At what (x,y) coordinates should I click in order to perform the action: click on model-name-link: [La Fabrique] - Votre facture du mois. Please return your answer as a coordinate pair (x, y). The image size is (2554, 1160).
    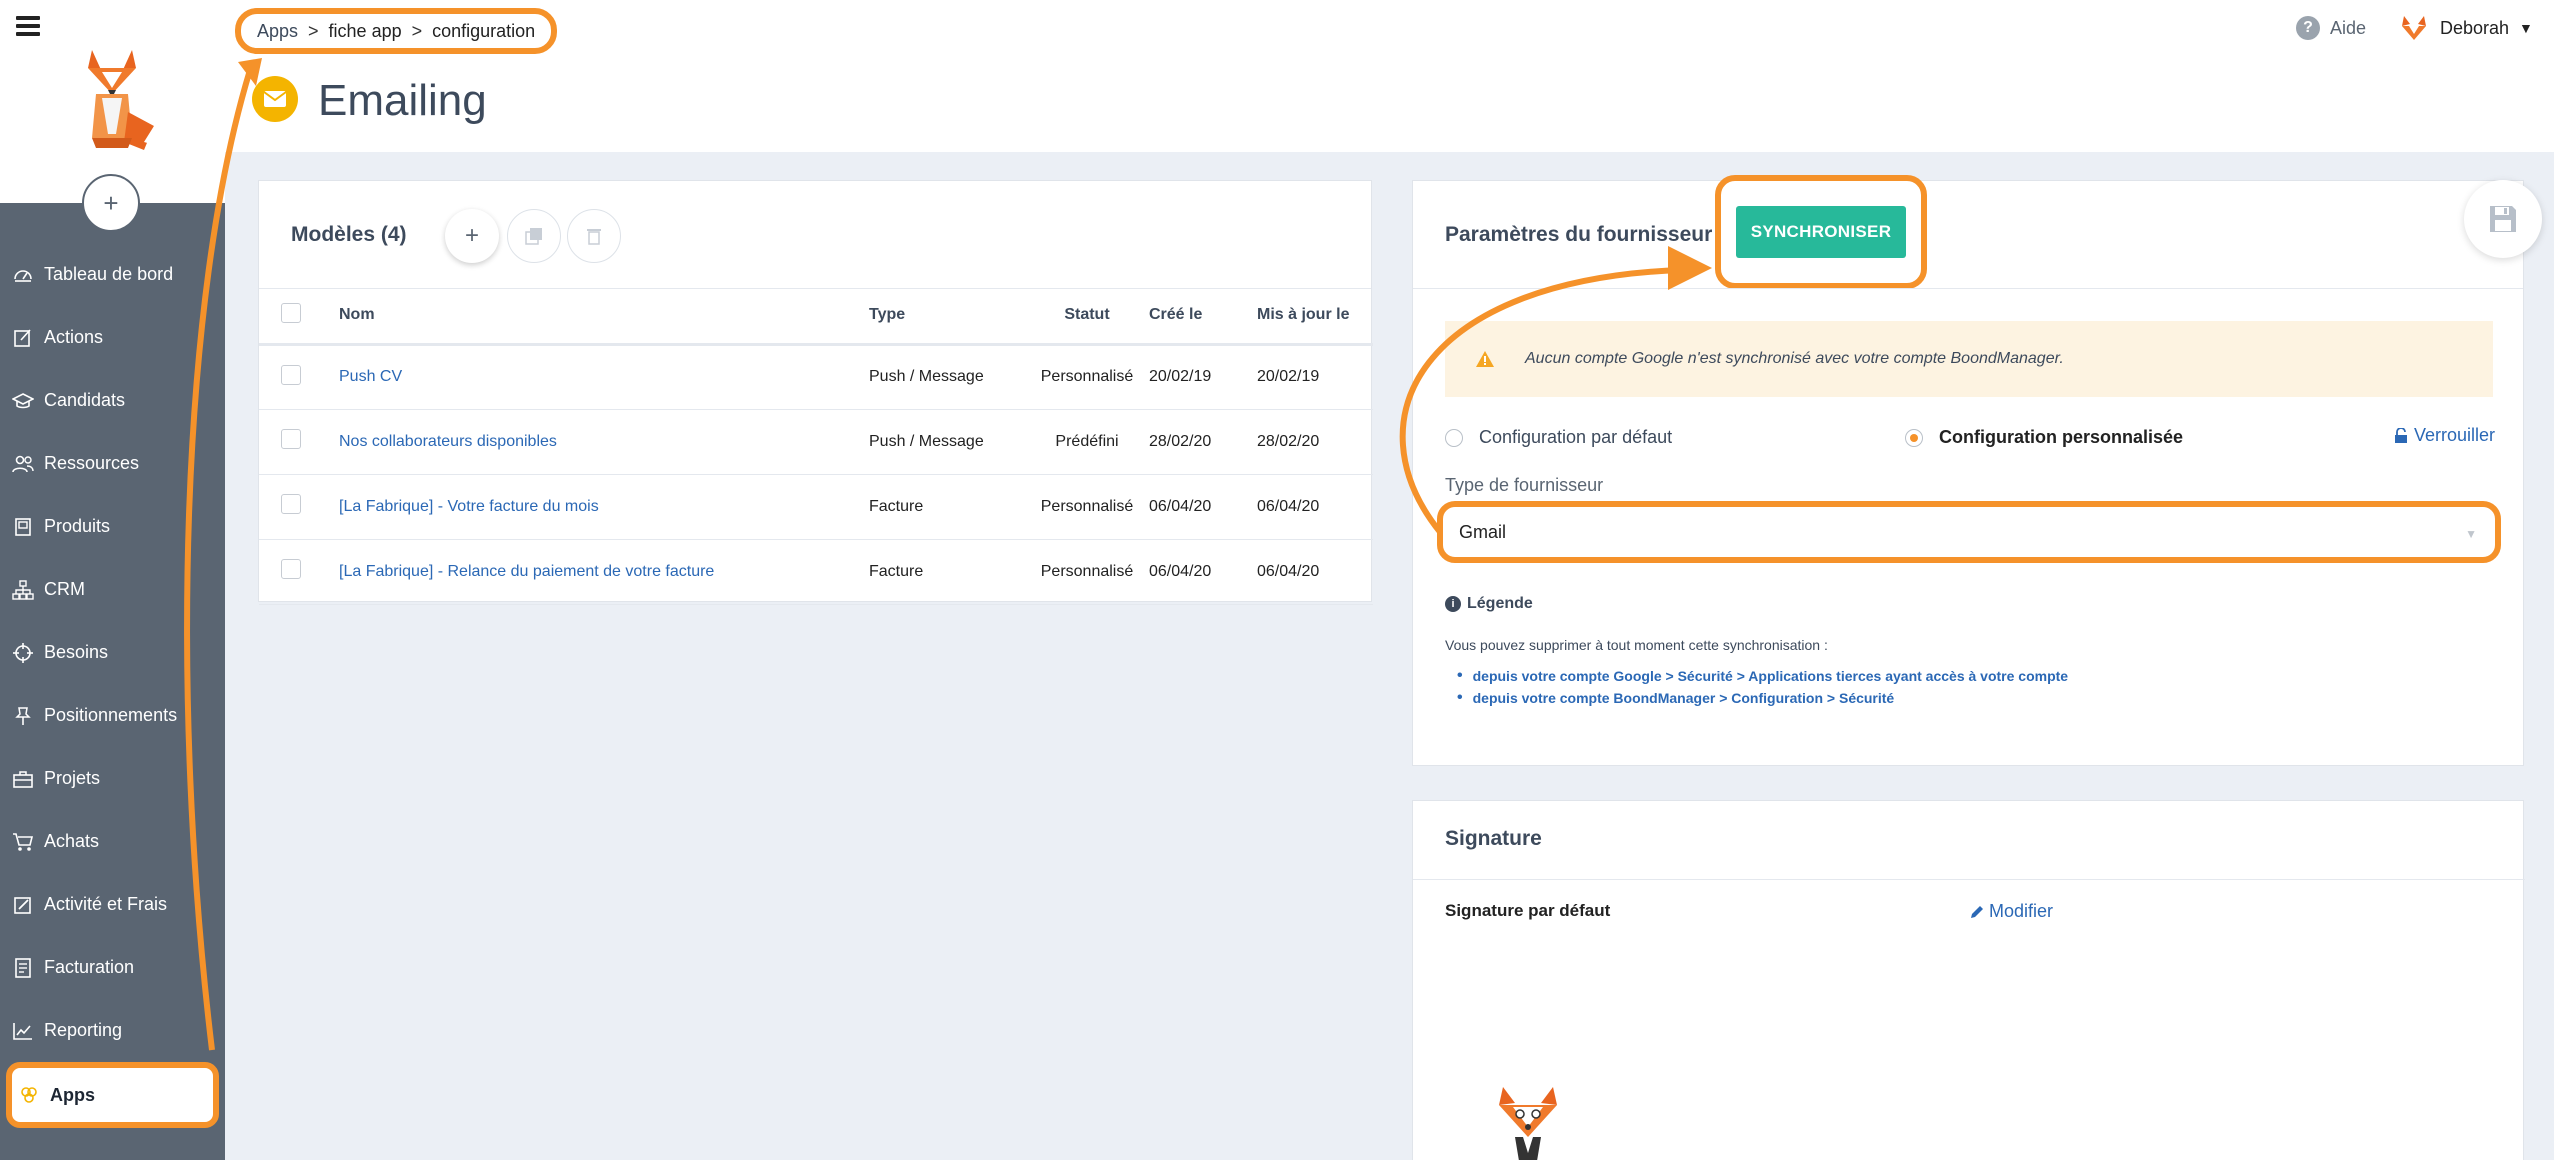
    Looking at the image, I should click on (469, 506).